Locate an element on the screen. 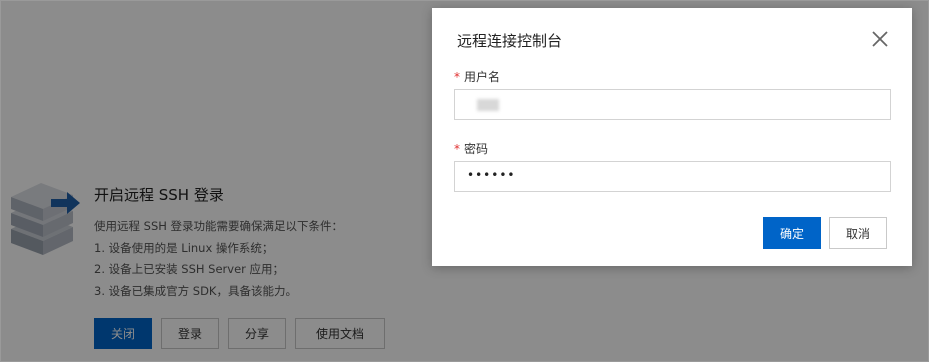 The width and height of the screenshot is (929, 362). confirm-button: 确定 is located at coordinates (792, 233).